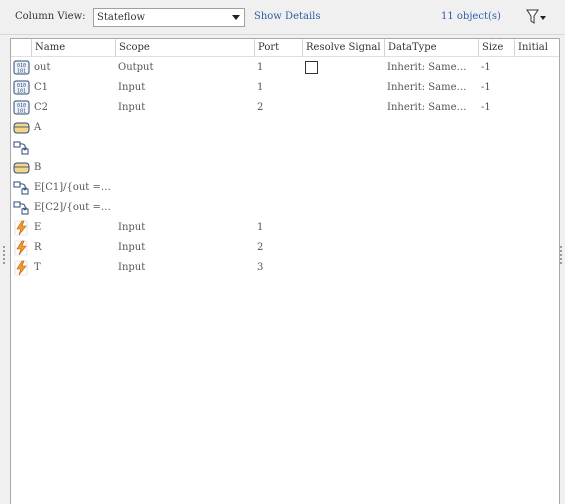 This screenshot has width=565, height=504. What do you see at coordinates (73, 68) in the screenshot?
I see `cell-name: out` at bounding box center [73, 68].